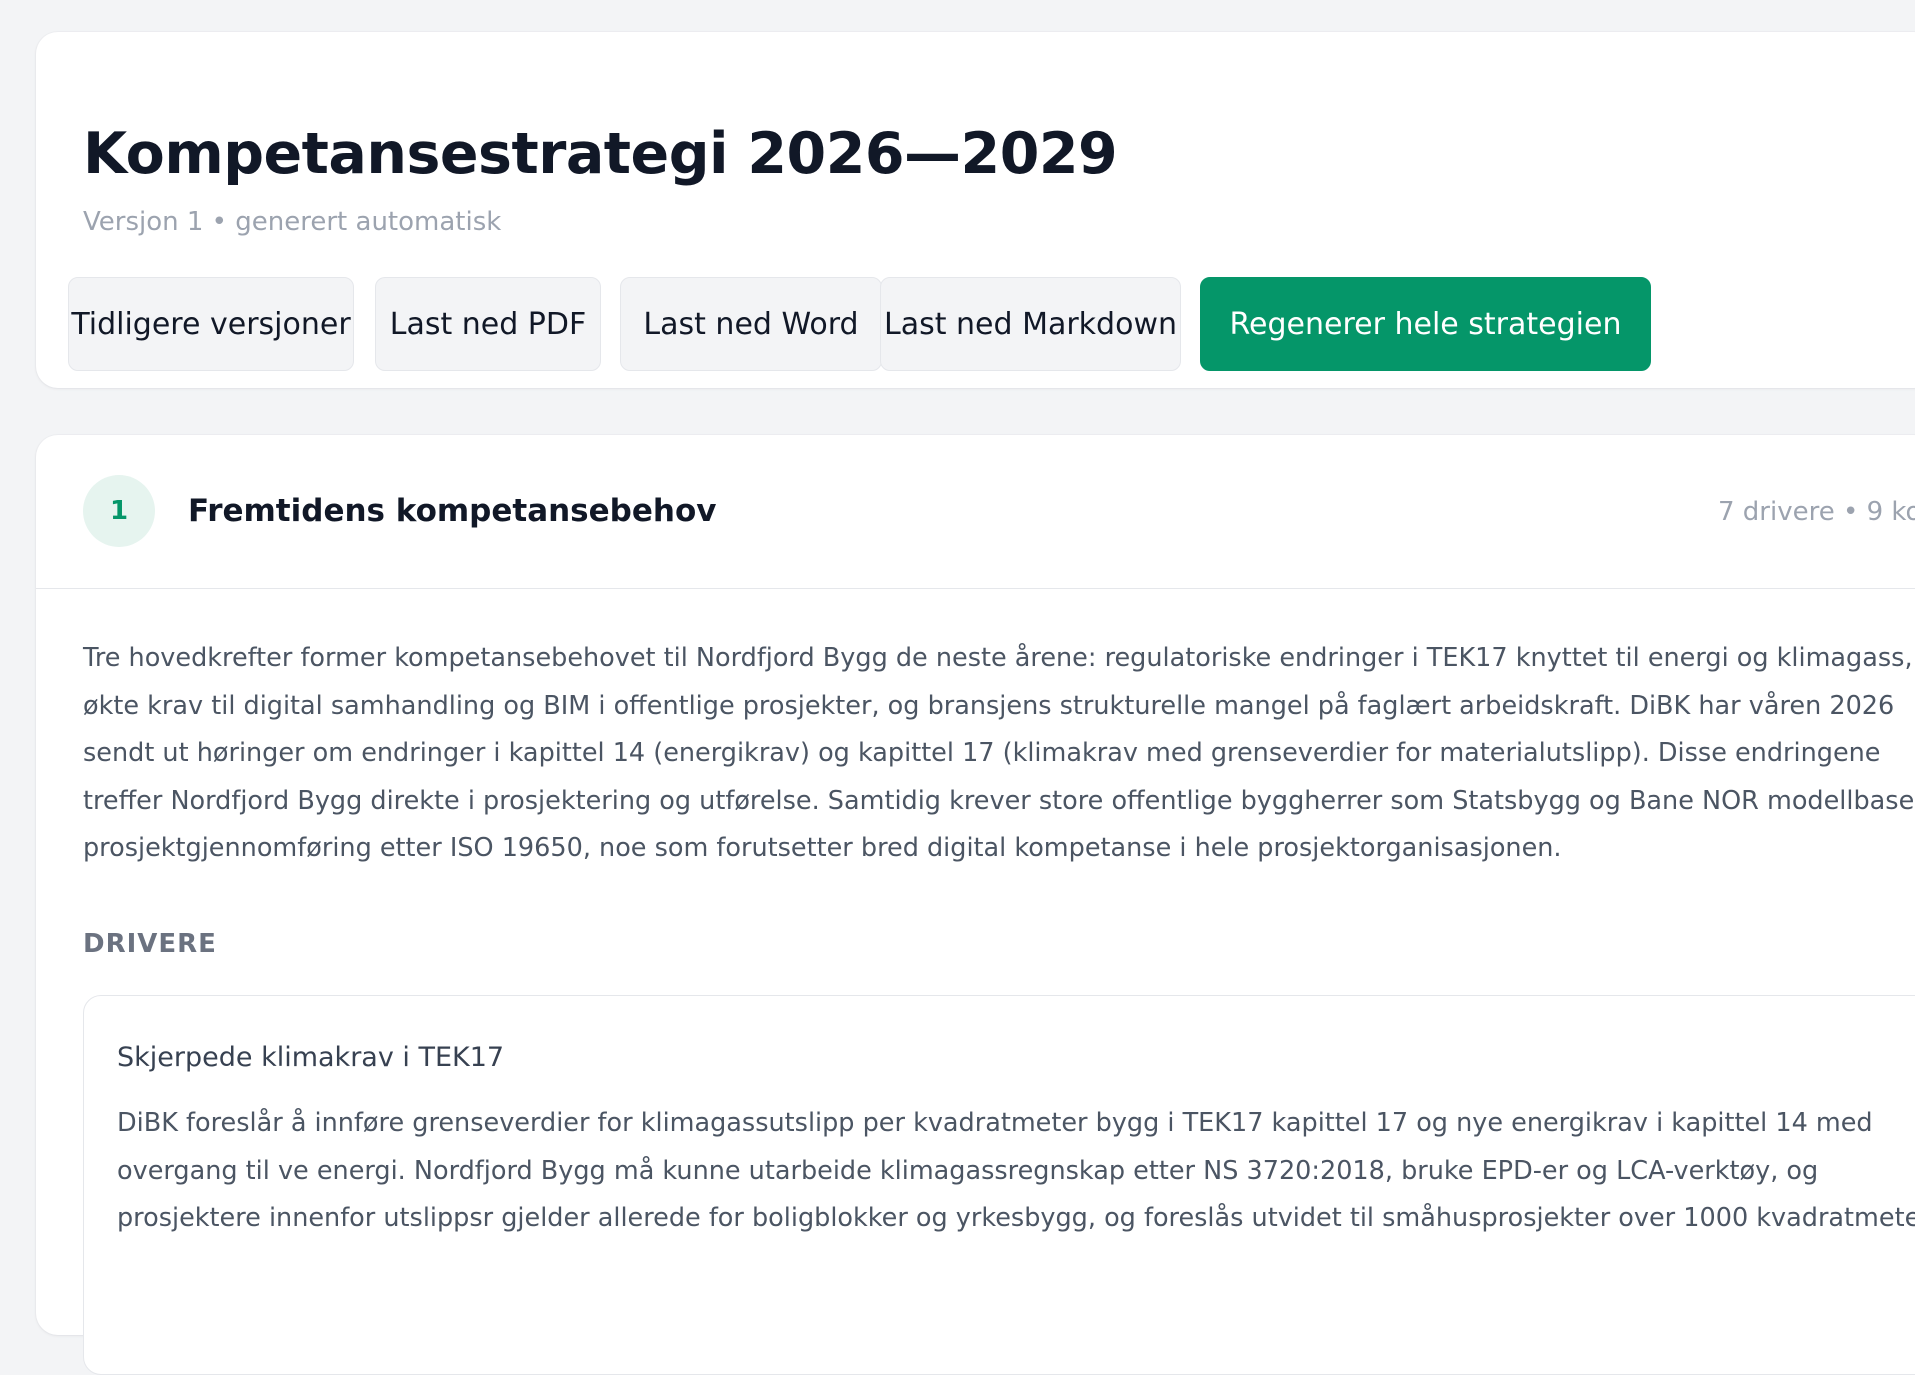 This screenshot has width=1915, height=1375. I want to click on section-meta: 7 drivere • 9 kon, so click(1816, 512).